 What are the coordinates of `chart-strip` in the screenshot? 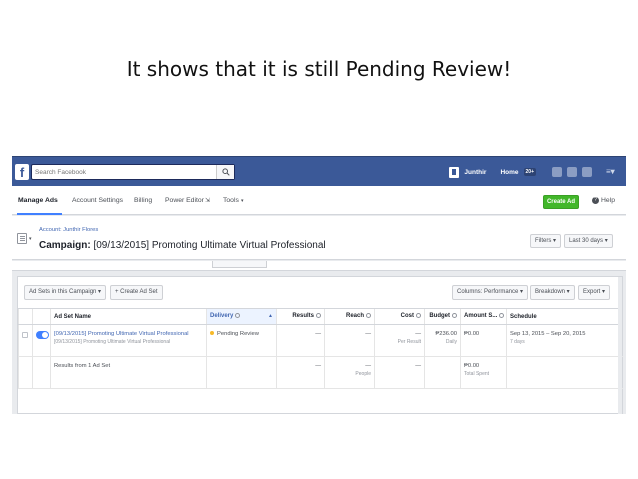 It's located at (319, 266).